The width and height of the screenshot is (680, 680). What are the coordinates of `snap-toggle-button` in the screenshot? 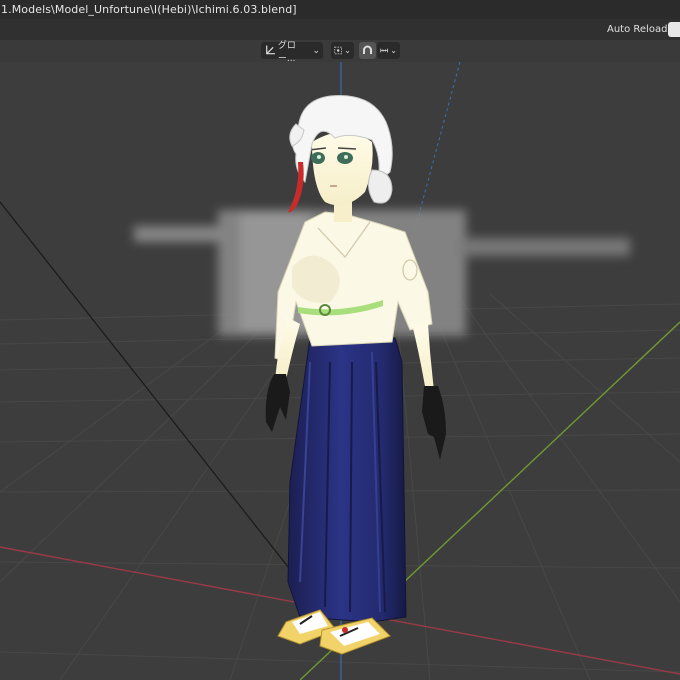 It's located at (367, 50).